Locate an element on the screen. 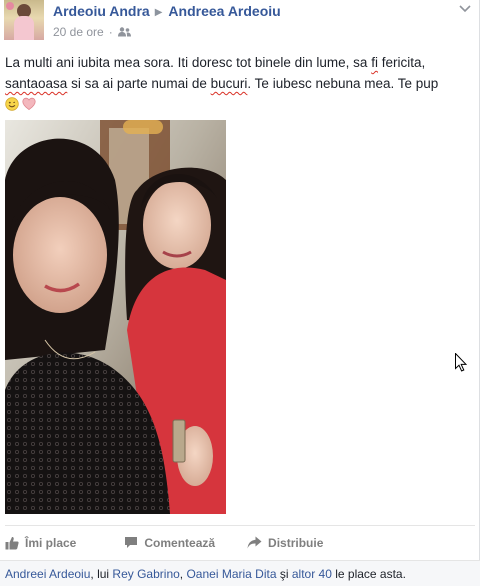 This screenshot has width=480, height=586. share-icon is located at coordinates (254, 542).